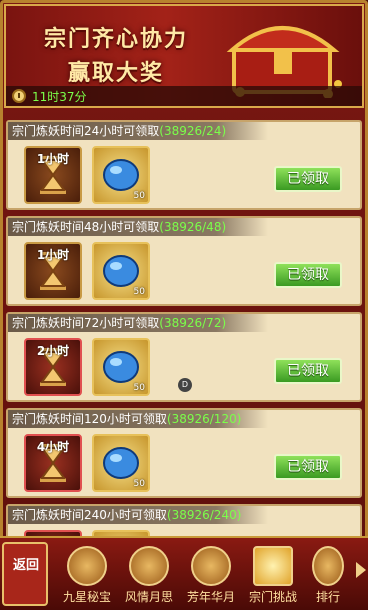 This screenshot has height=610, width=368. Describe the element at coordinates (327, 597) in the screenshot. I see `tab-label: 排行` at that location.